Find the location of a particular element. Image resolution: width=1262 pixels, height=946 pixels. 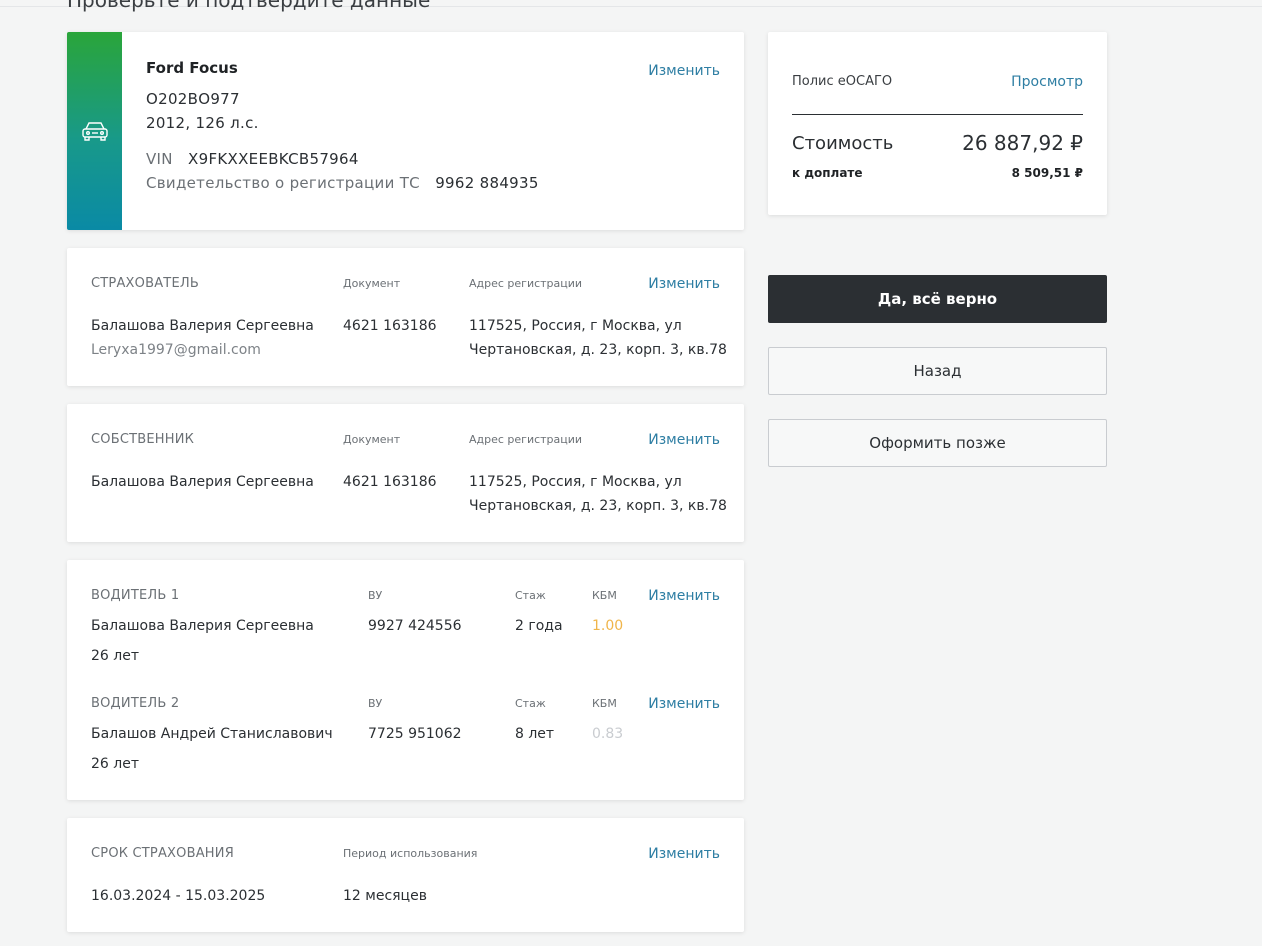

driver-2-edit-link: Изменить is located at coordinates (684, 704).